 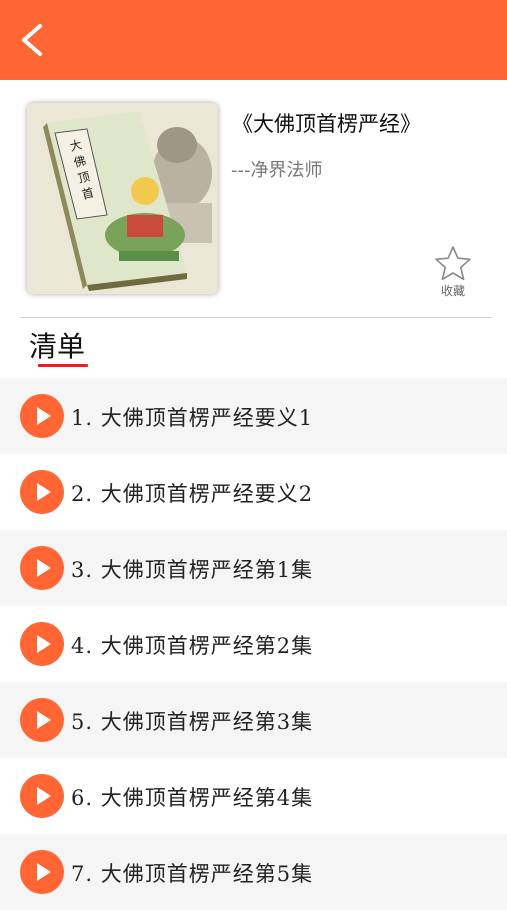 What do you see at coordinates (192, 570) in the screenshot?
I see `track-label: 3. 大佛顶首楞严经第1集` at bounding box center [192, 570].